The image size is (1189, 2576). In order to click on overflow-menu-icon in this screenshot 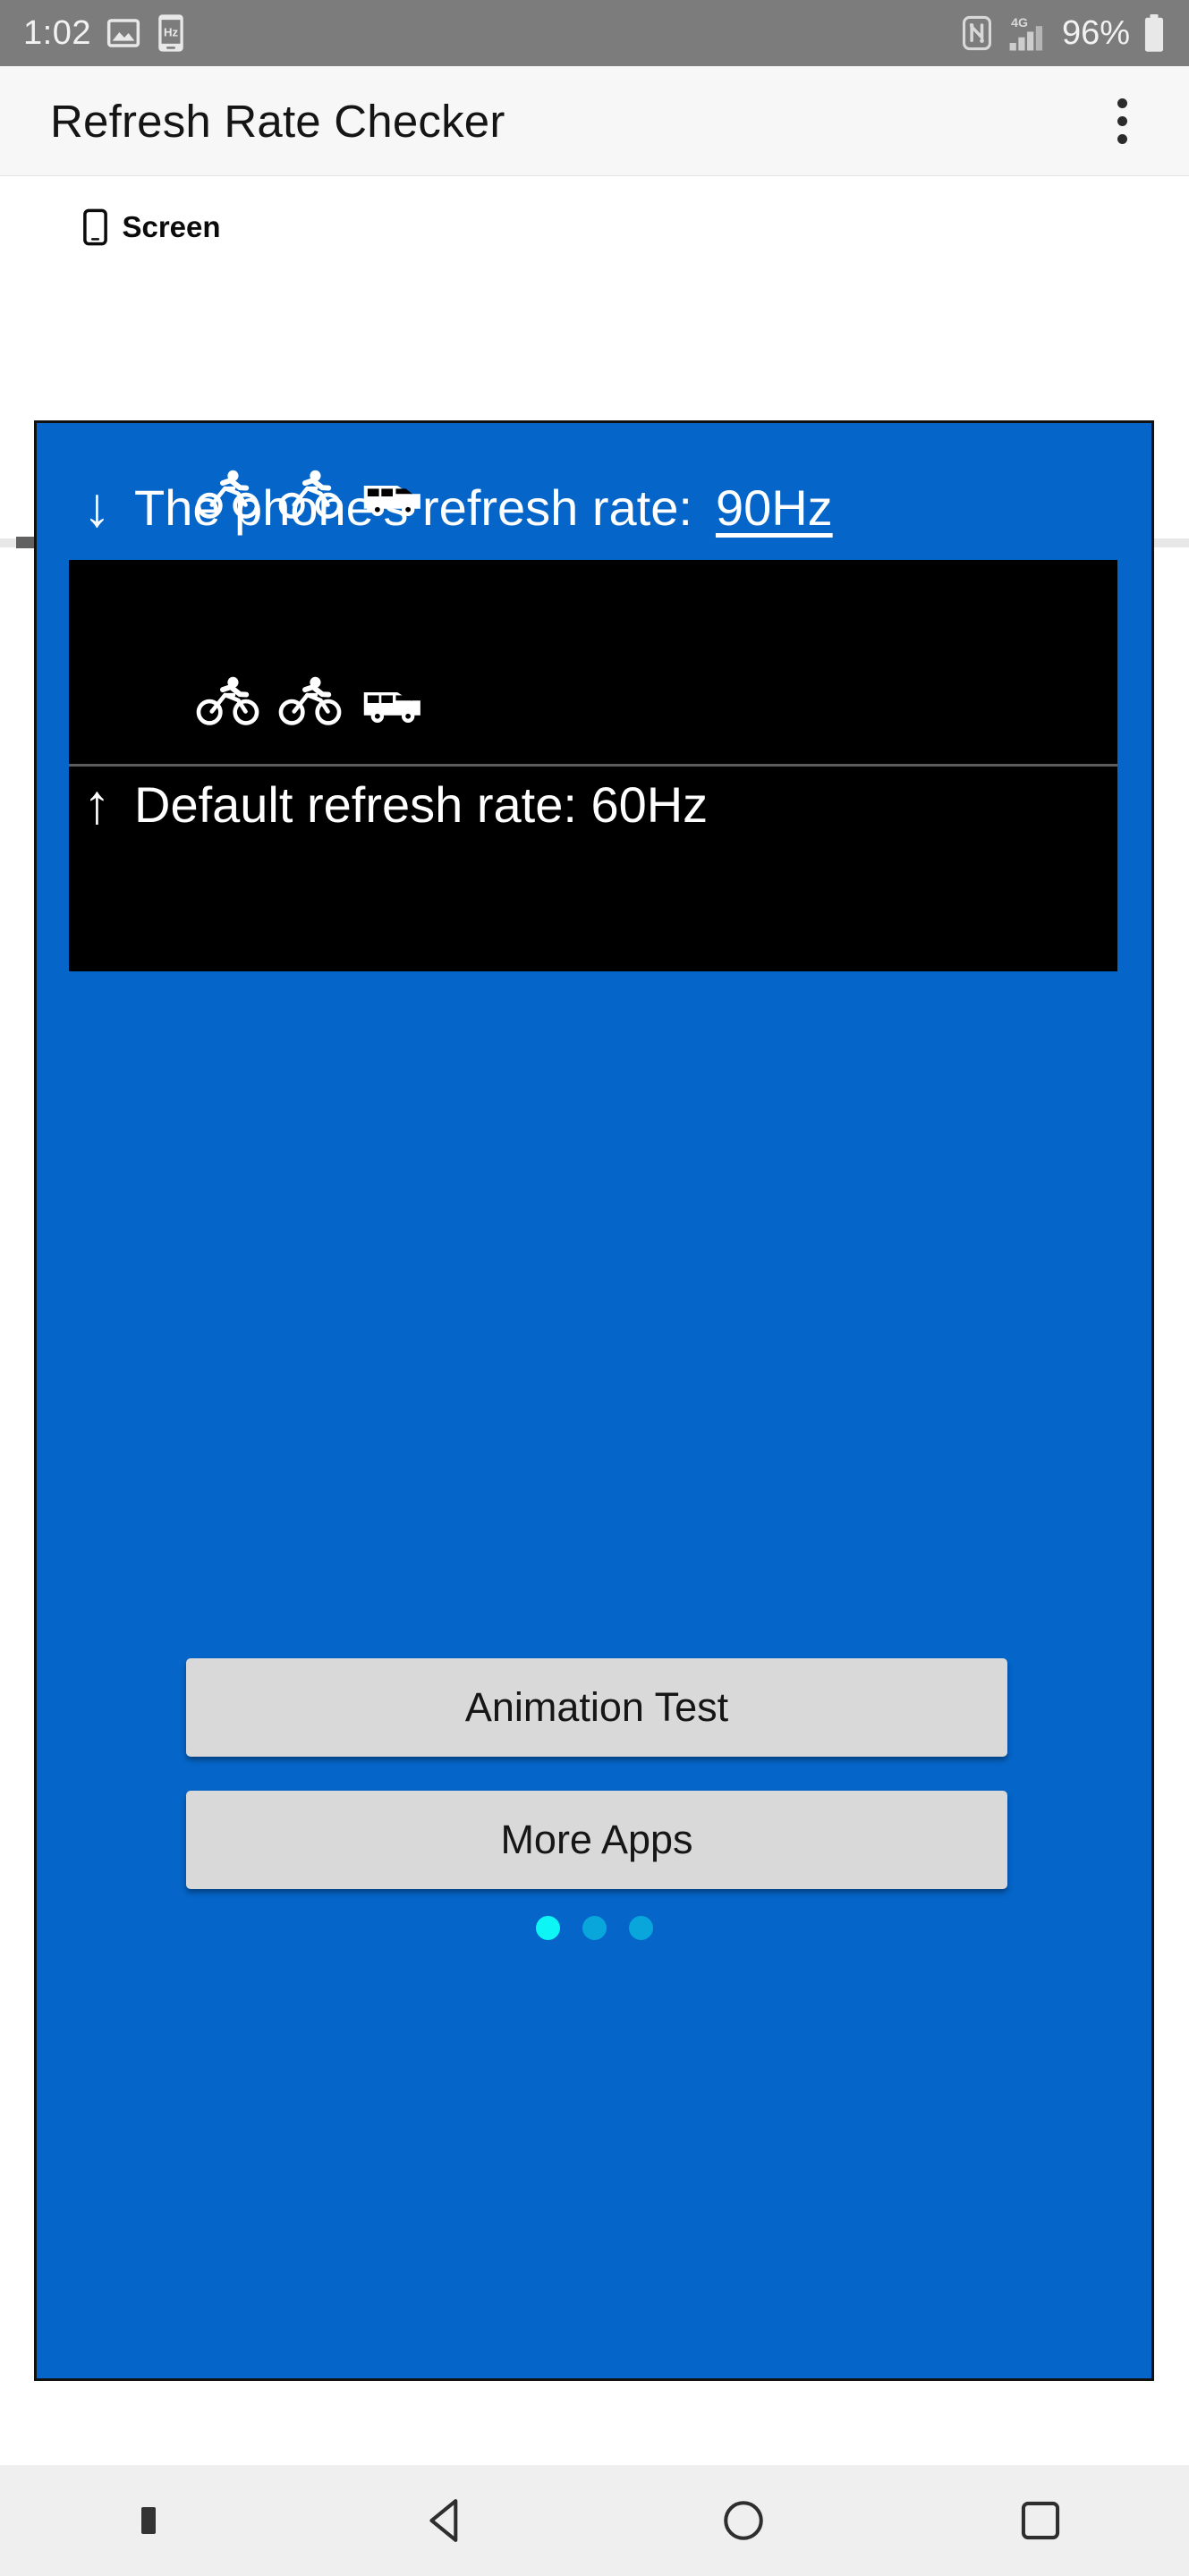, I will do `click(1122, 120)`.